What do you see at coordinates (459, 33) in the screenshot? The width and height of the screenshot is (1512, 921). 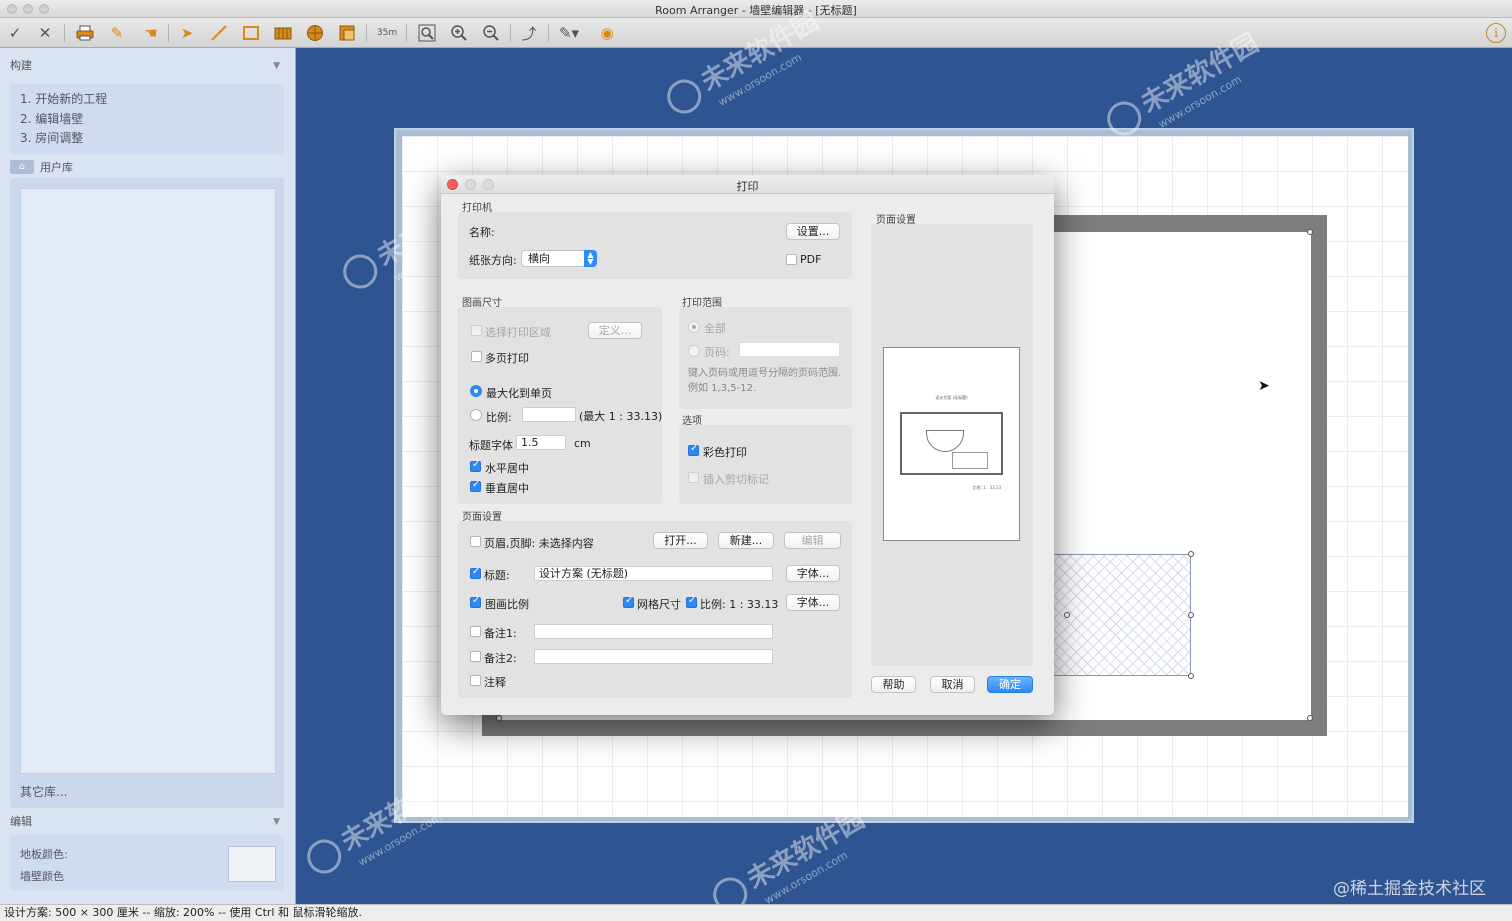 I see `zoom-in-icon` at bounding box center [459, 33].